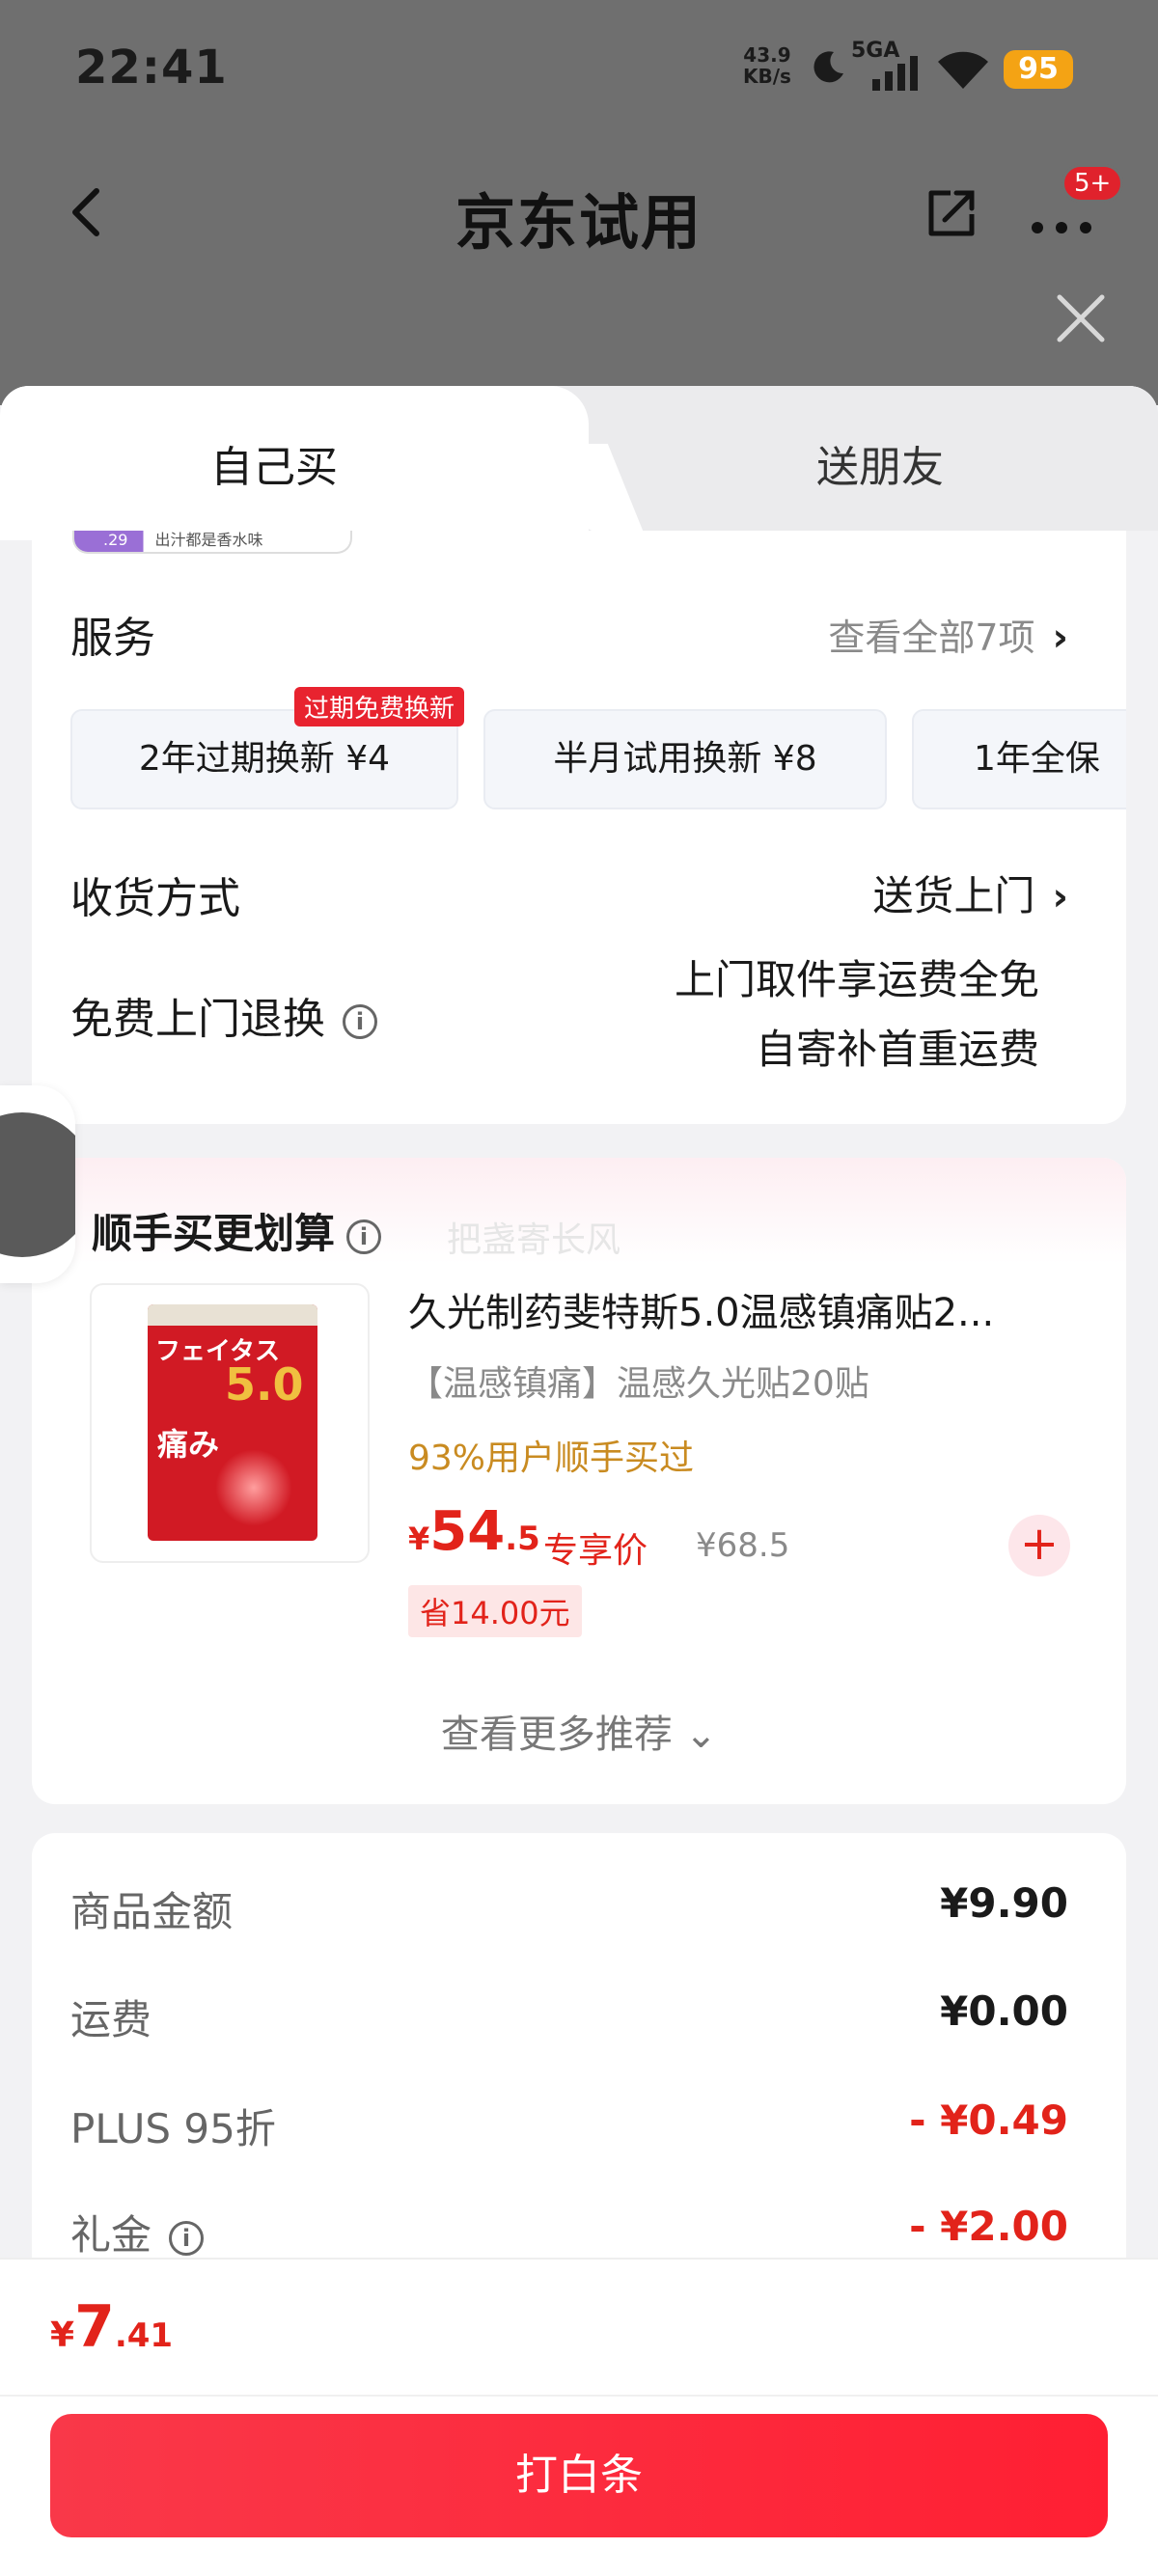 This screenshot has width=1158, height=2576. Describe the element at coordinates (144, 2336) in the screenshot. I see `total-decimal: .41` at that location.